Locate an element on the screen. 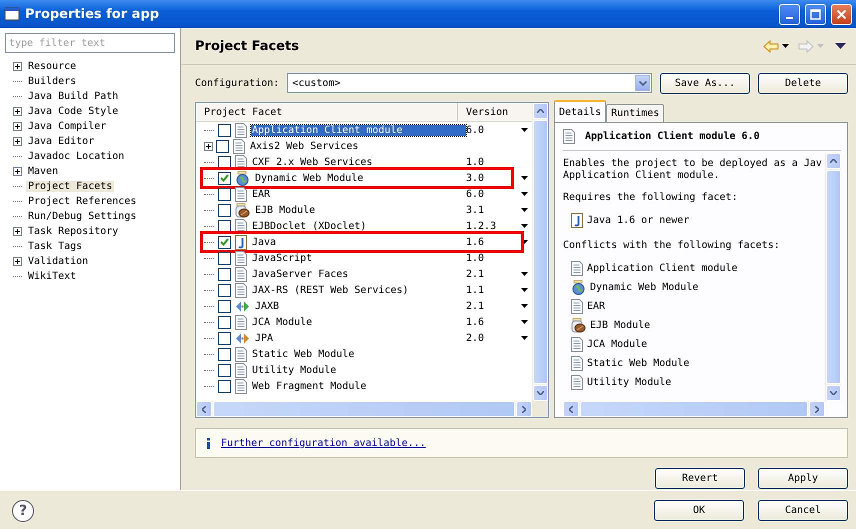 The image size is (856, 529). facet-name: EJBDoclet (XDoclet) is located at coordinates (358, 226).